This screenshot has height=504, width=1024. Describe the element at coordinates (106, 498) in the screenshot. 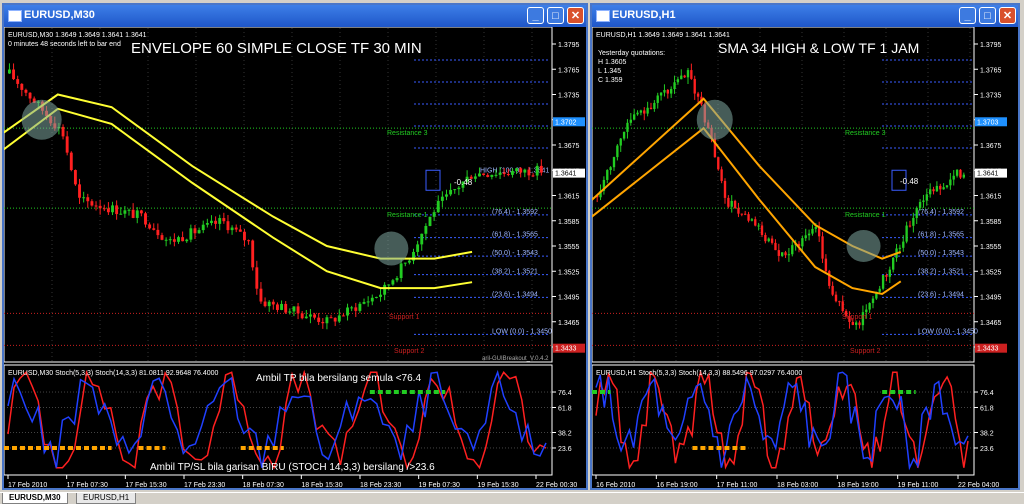

I see `tab-eurusd-h1: EURUSD,H1` at that location.